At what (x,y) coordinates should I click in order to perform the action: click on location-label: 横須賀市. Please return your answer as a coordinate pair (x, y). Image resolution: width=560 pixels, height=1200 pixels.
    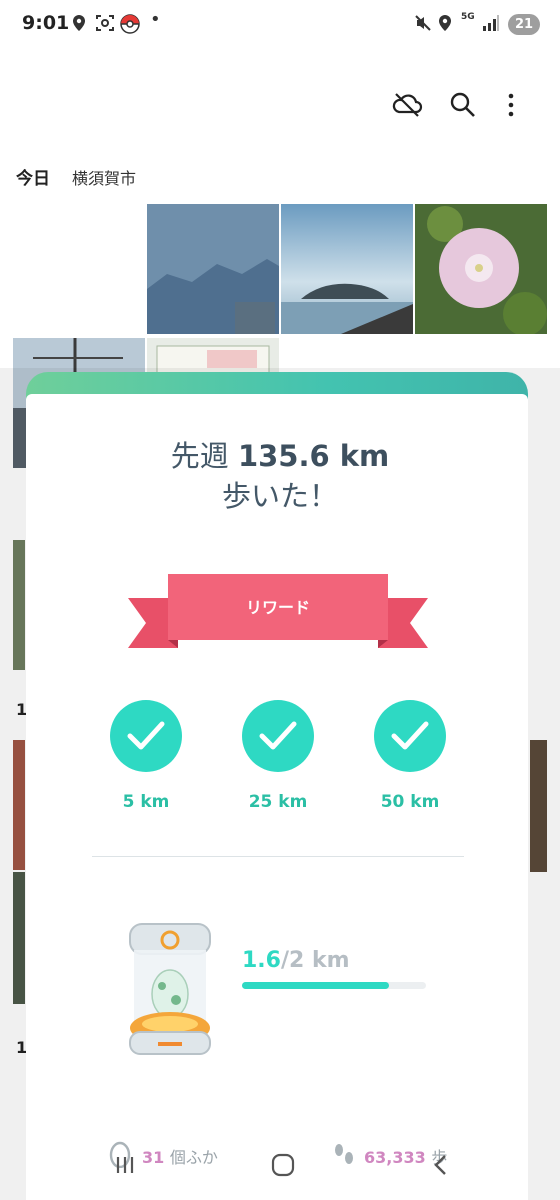
    Looking at the image, I should click on (104, 177).